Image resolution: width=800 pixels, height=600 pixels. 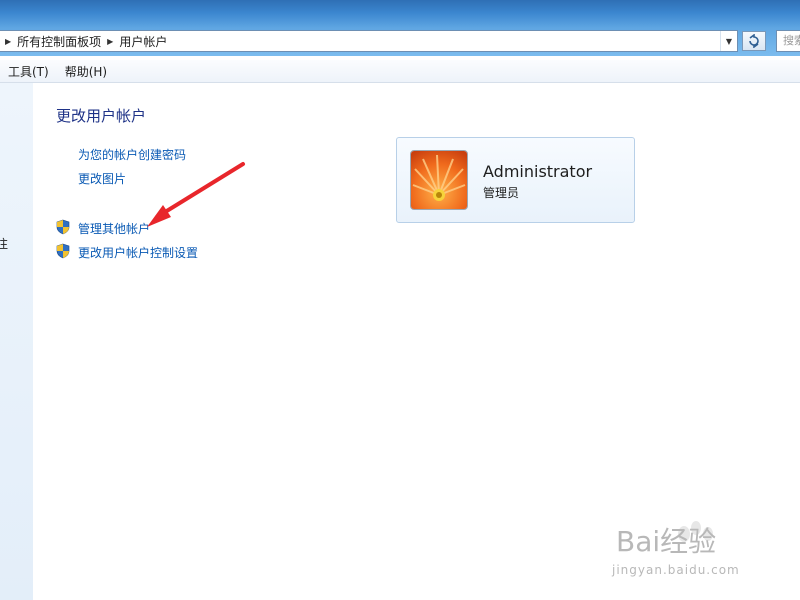 I want to click on refresh-icon, so click(x=754, y=41).